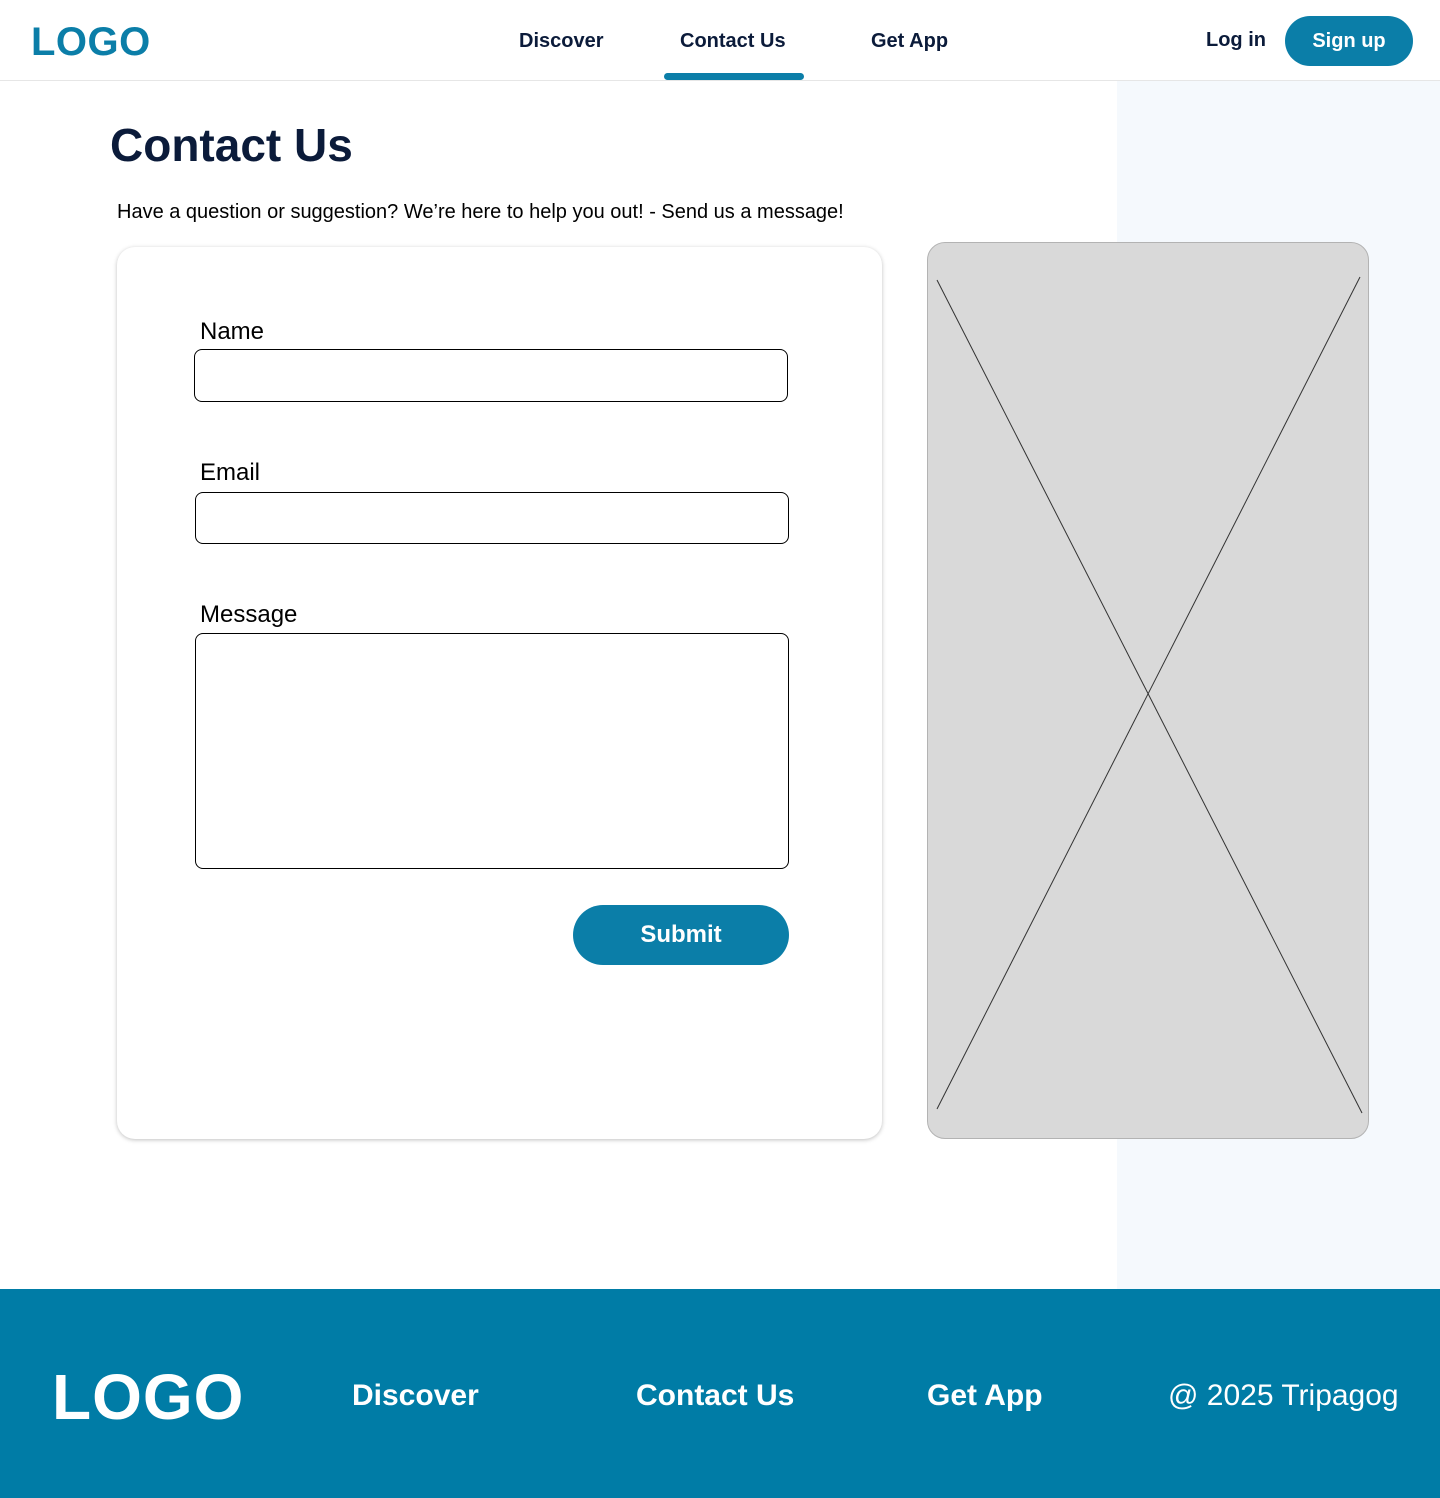  I want to click on footer-logo: LOGO, so click(148, 1397).